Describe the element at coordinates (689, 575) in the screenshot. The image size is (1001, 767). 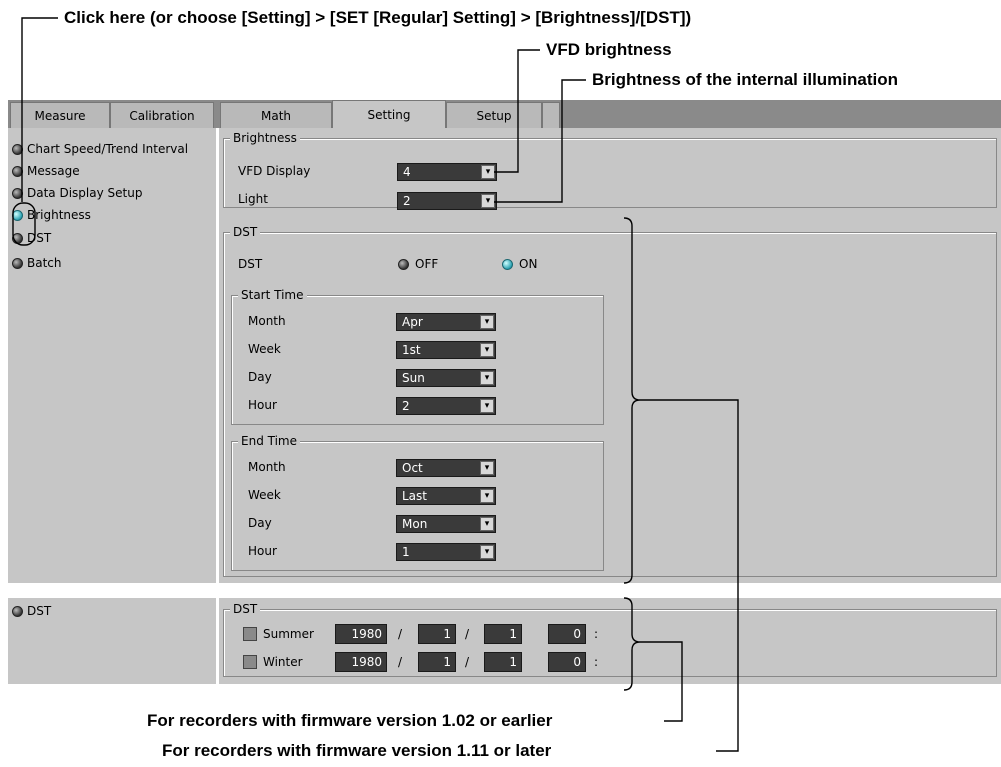
I see `callout-leader-new-fw` at that location.